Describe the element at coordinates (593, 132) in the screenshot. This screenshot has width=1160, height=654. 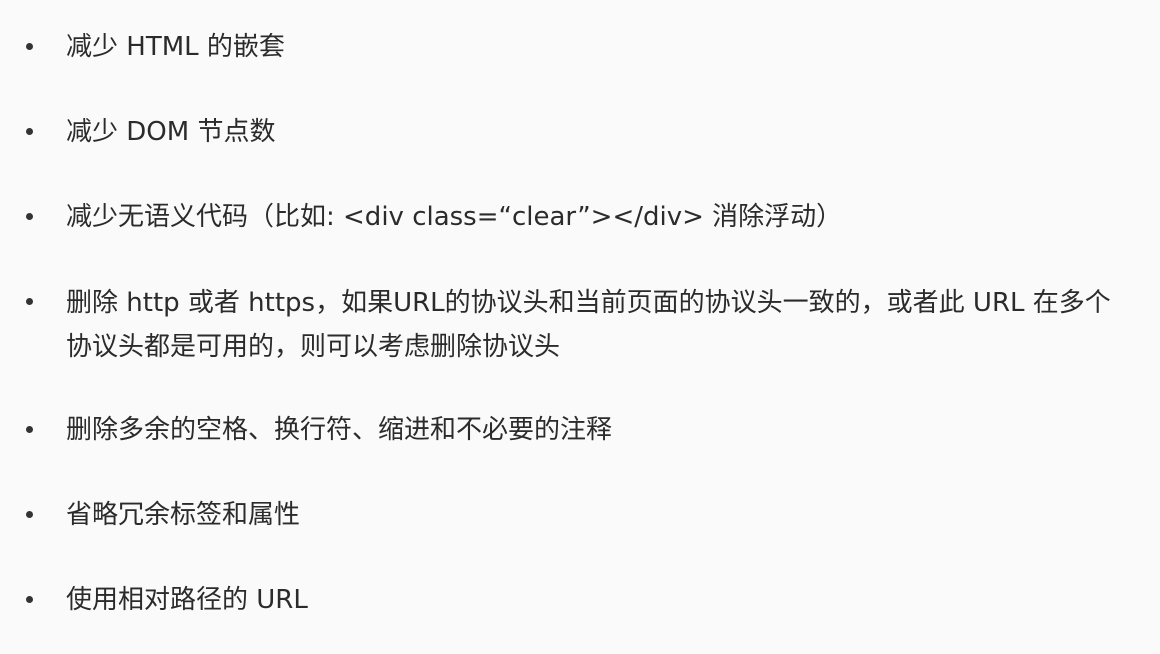
I see `list-item: 减少 DOM 节点数` at that location.